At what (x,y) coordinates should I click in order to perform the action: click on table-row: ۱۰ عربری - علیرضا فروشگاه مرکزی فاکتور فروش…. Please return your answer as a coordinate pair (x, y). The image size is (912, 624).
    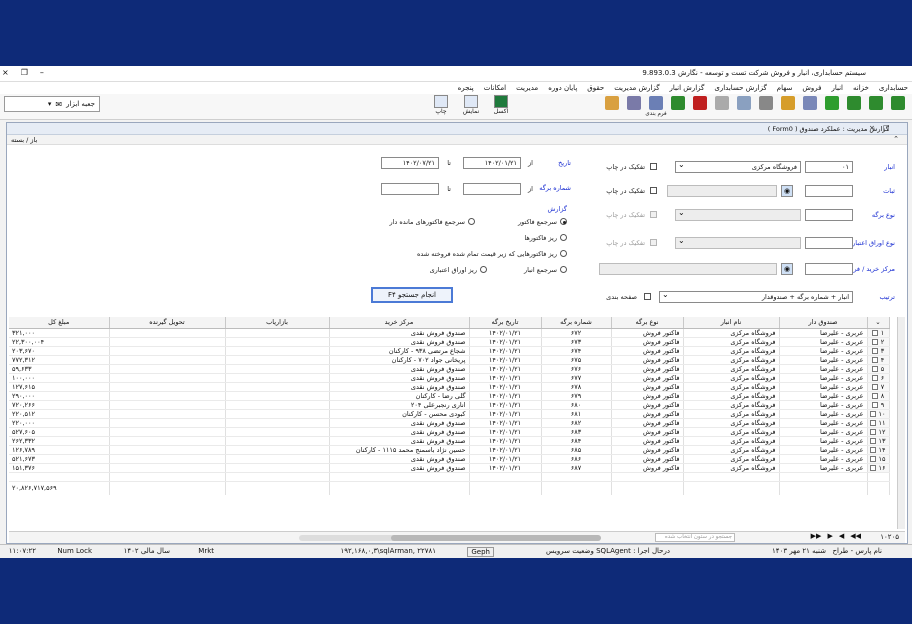
    Looking at the image, I should click on (449, 414).